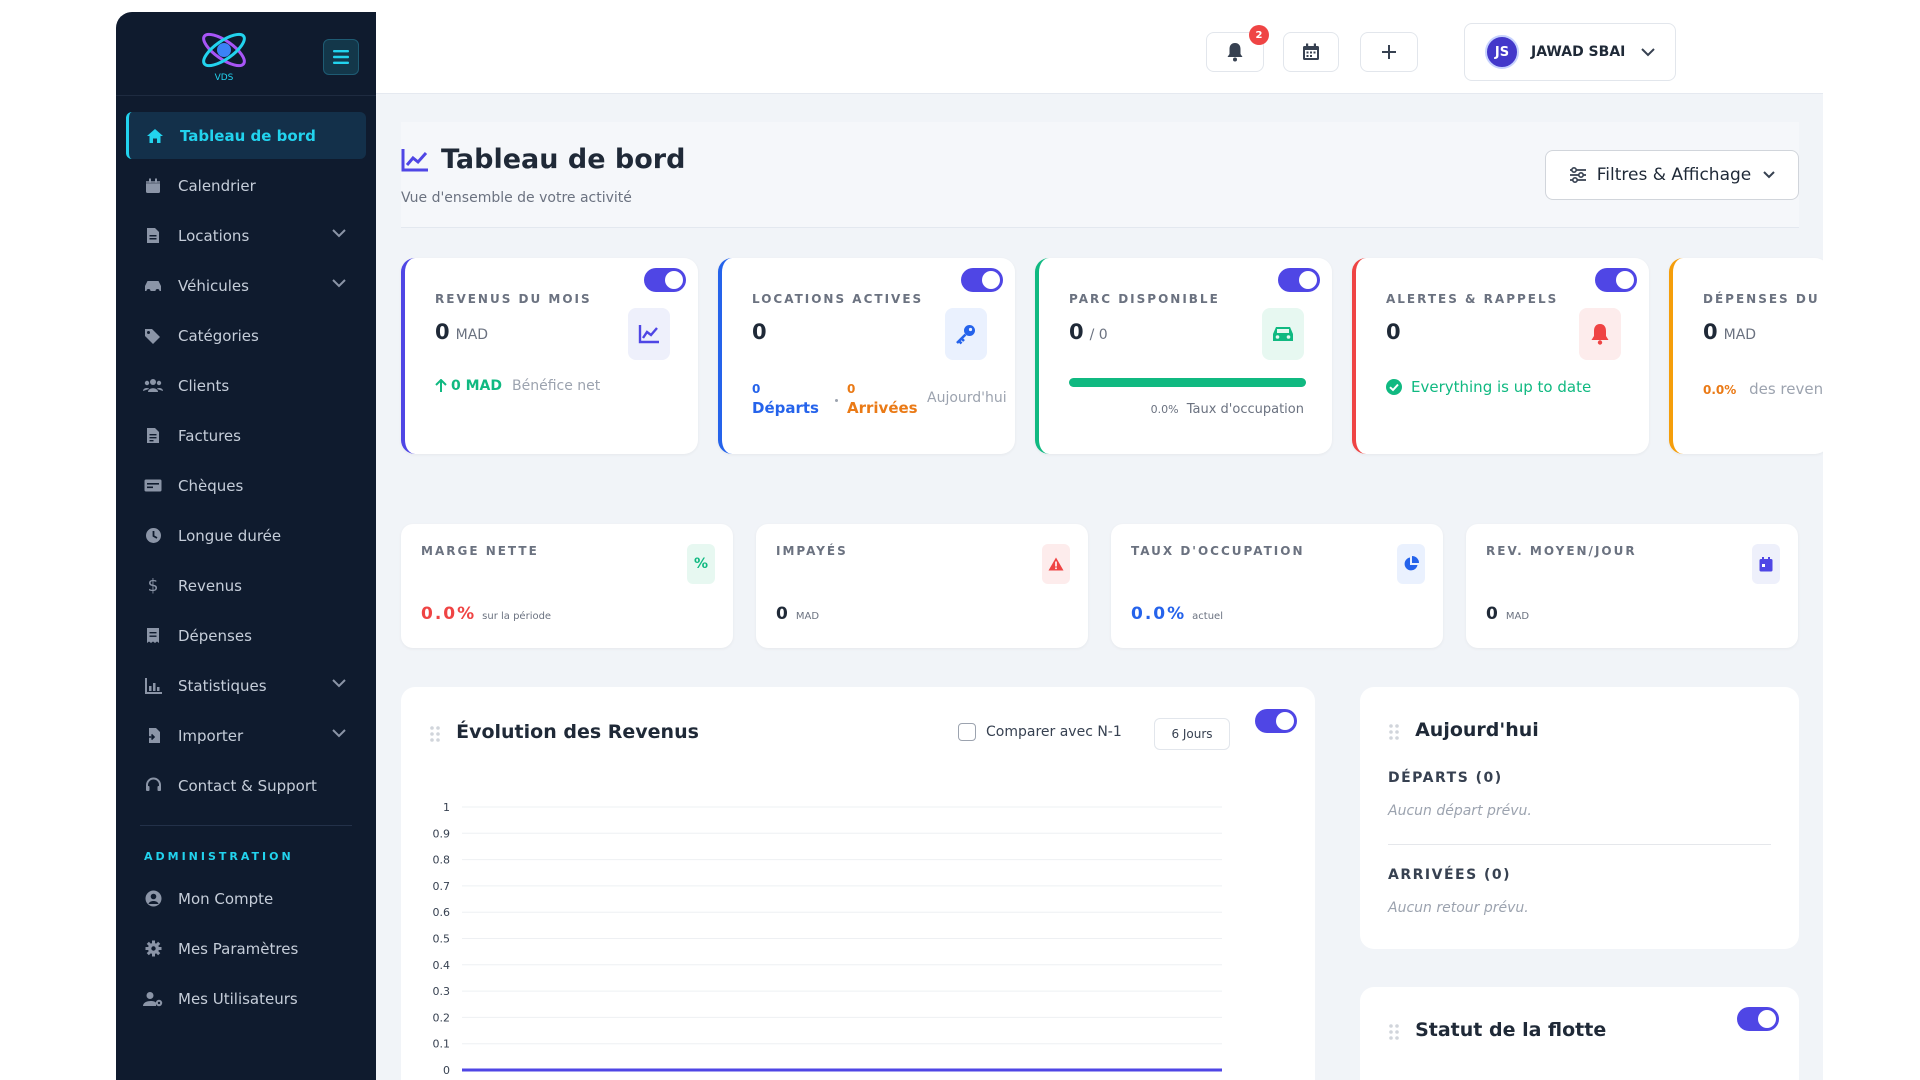  Describe the element at coordinates (246, 385) in the screenshot. I see `sidebar-item-clients: Clients` at that location.